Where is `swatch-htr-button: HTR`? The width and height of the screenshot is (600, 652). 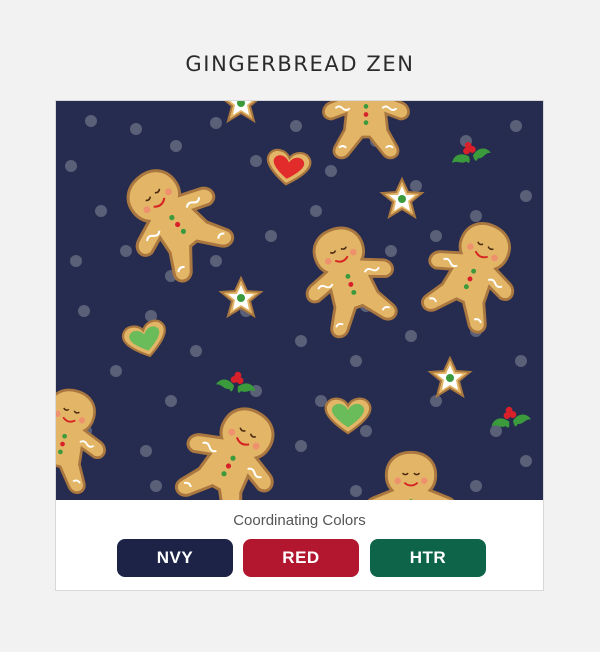
swatch-htr-button: HTR is located at coordinates (428, 558).